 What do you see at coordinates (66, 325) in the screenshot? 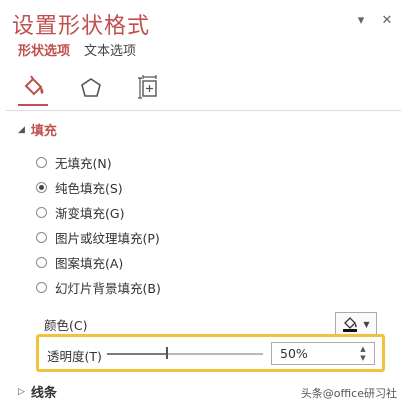
I see `color-label: 颜色(C)` at bounding box center [66, 325].